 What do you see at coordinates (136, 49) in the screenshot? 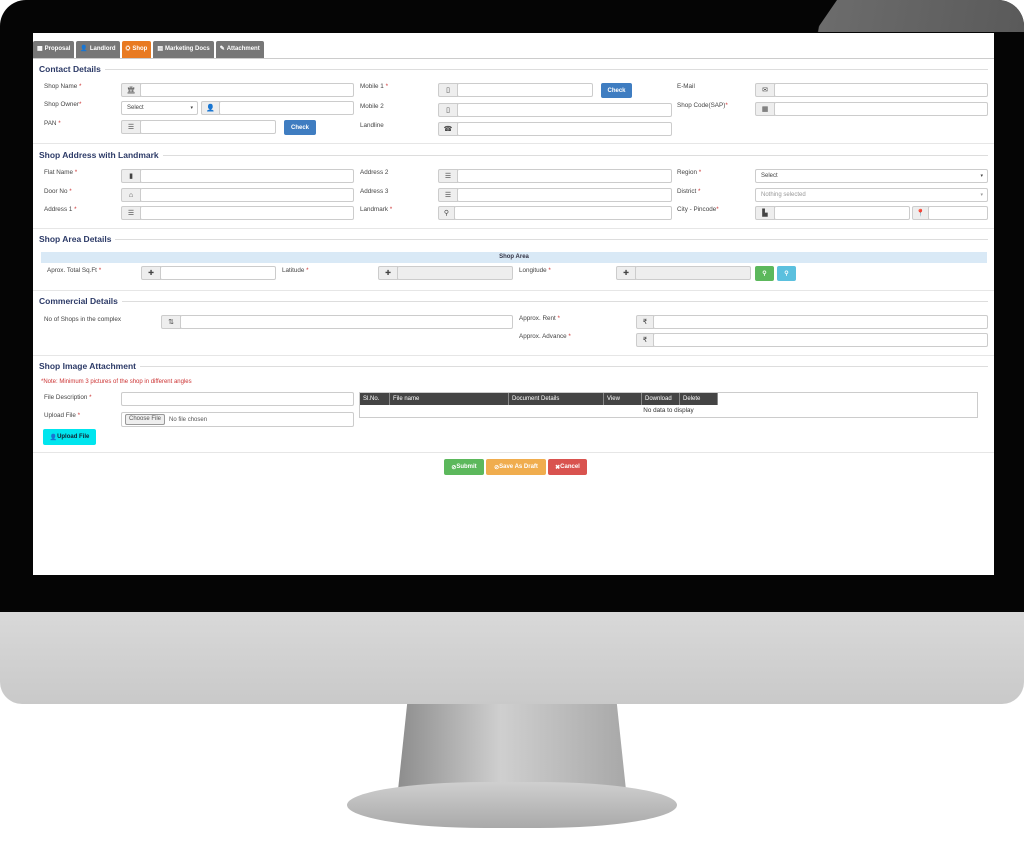
I see `tab-shop: ⛭ Shop` at bounding box center [136, 49].